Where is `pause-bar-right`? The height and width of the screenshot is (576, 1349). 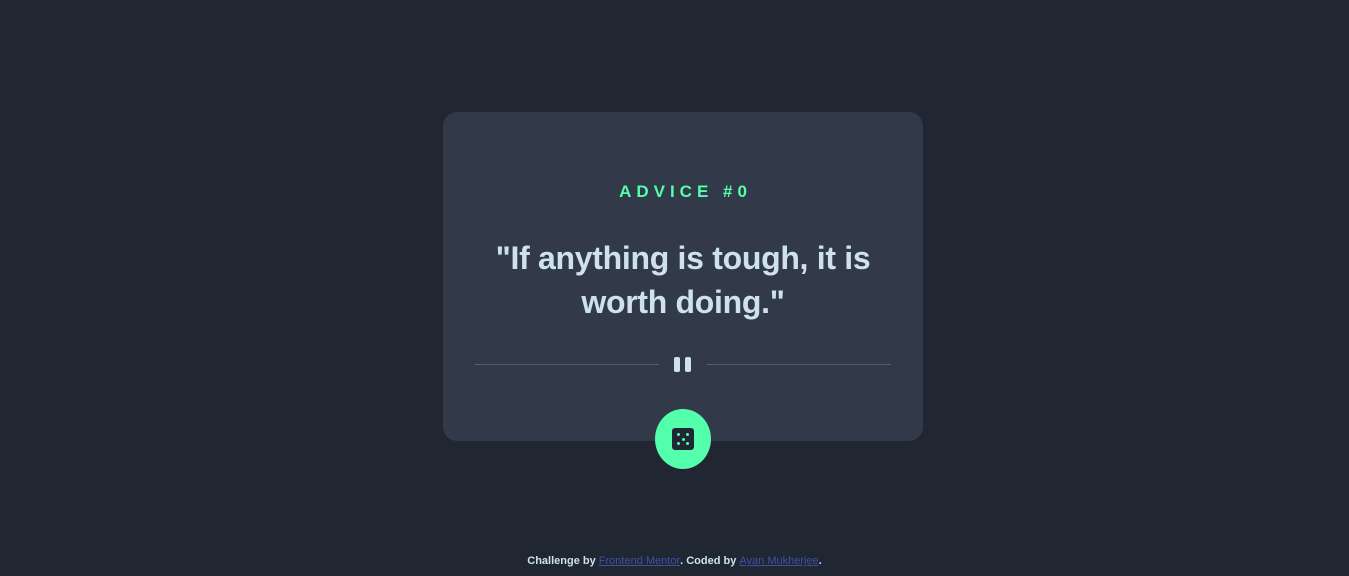 pause-bar-right is located at coordinates (688, 364).